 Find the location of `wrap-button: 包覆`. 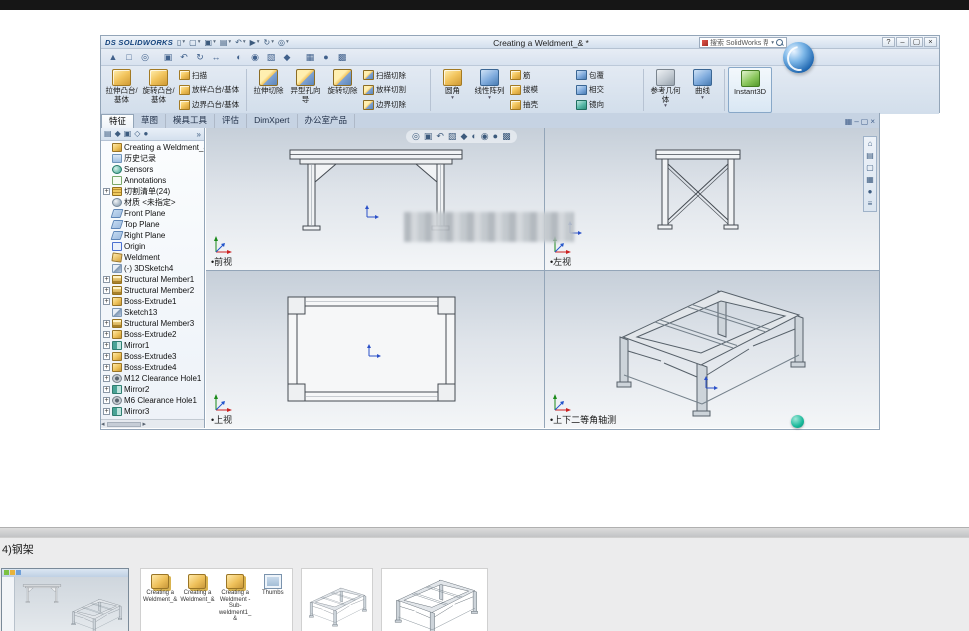

wrap-button: 包覆 is located at coordinates (607, 75).